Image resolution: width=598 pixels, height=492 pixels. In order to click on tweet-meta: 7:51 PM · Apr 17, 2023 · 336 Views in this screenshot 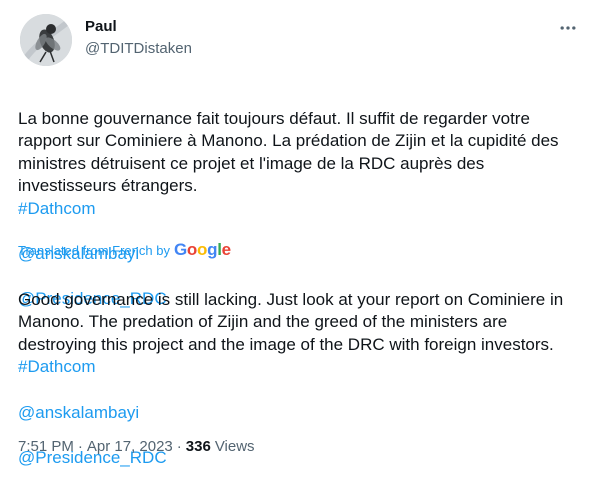, I will do `click(136, 446)`.